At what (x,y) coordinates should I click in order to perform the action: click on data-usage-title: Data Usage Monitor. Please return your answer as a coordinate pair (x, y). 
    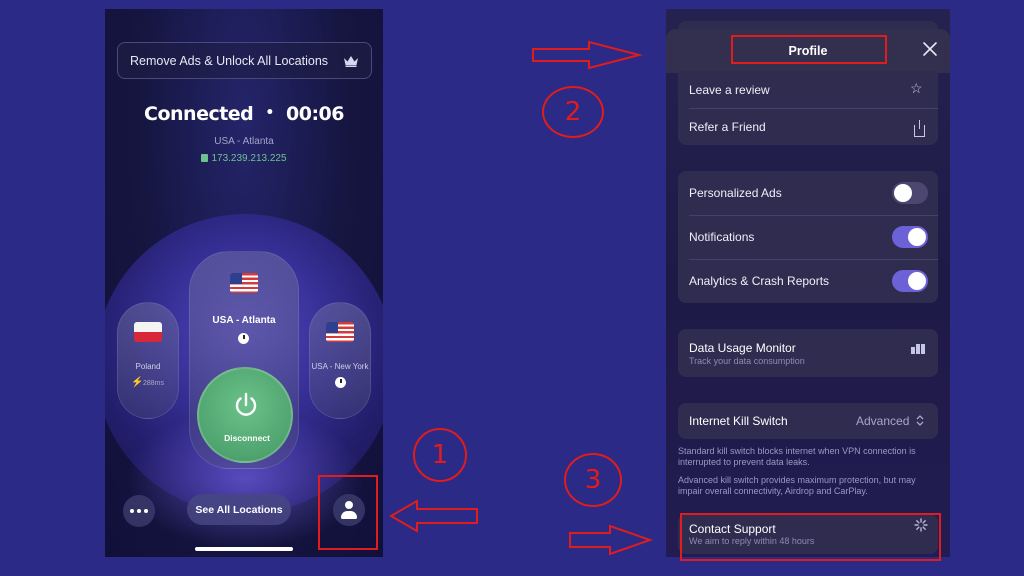
    Looking at the image, I should click on (742, 348).